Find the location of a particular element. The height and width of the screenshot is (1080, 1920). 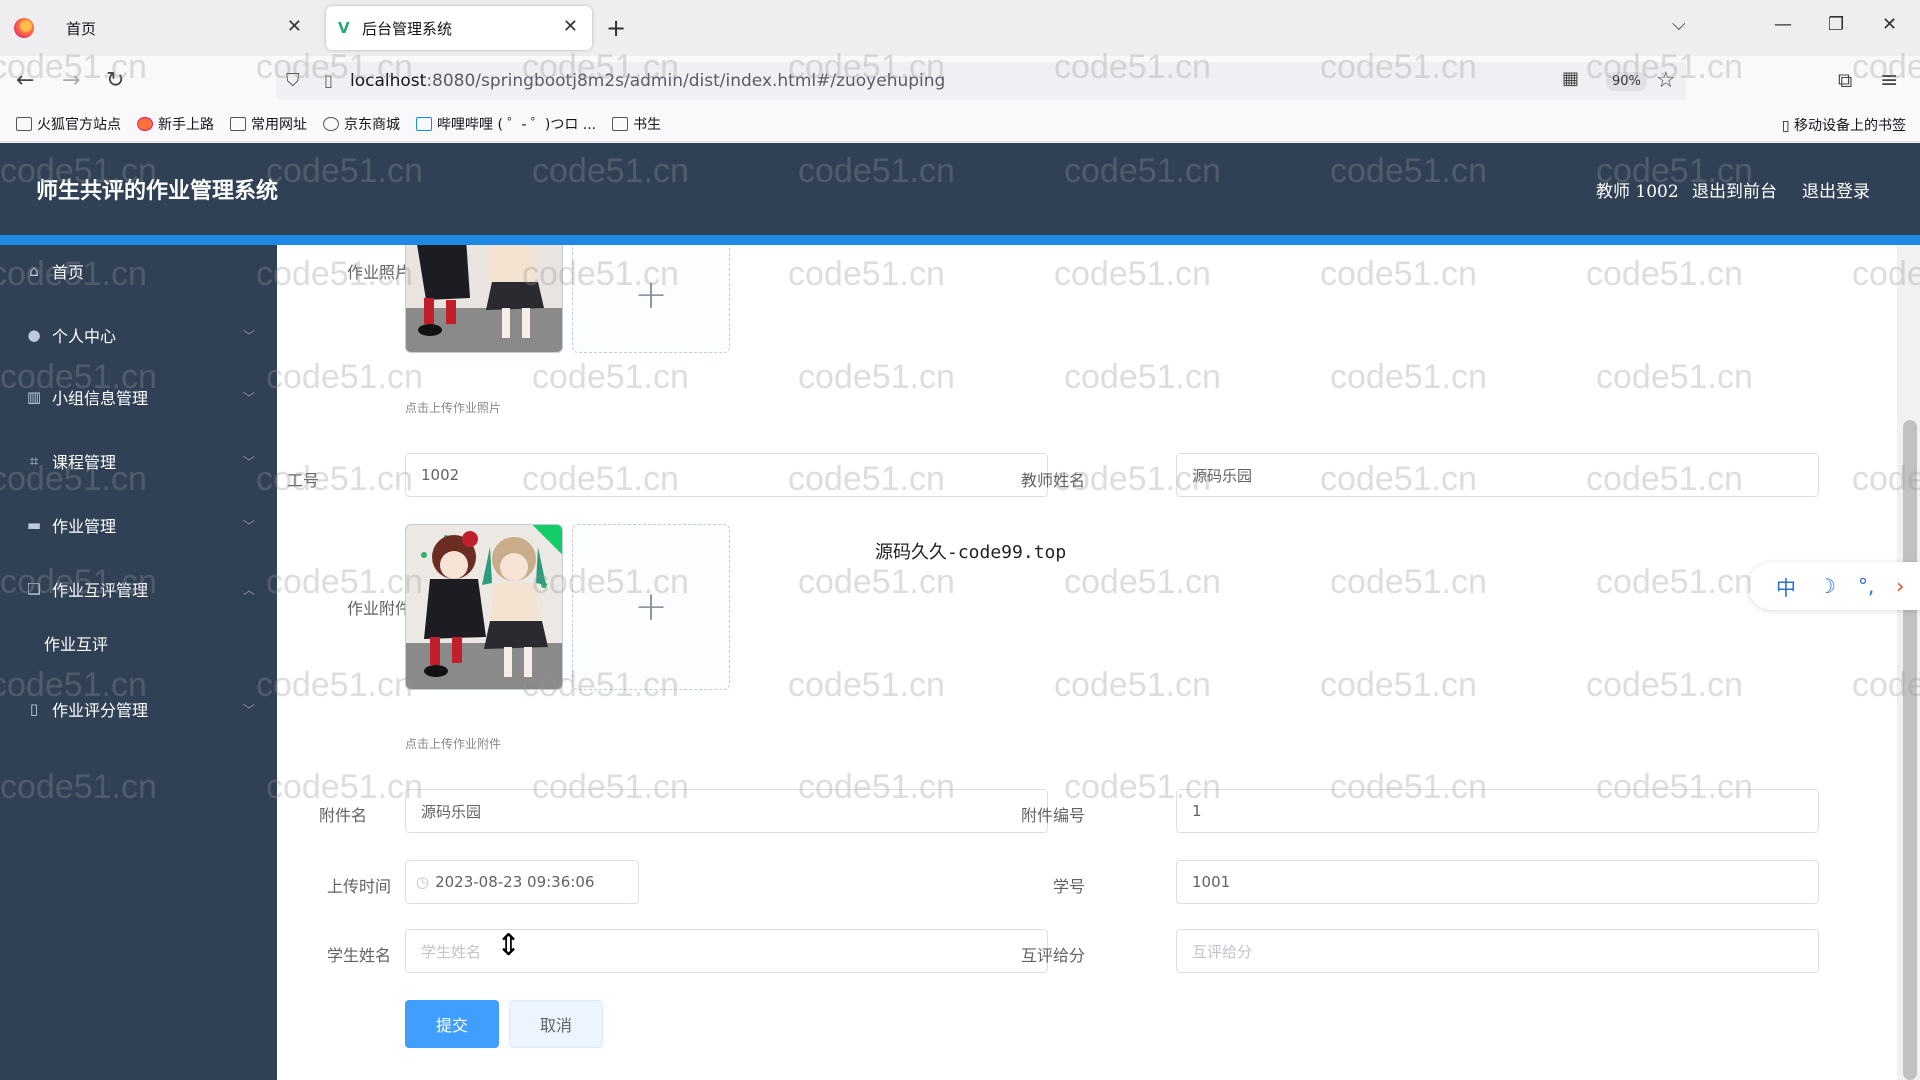

sidebar-item-course: ⌗ 课程管理 ﹀ is located at coordinates (138, 461).